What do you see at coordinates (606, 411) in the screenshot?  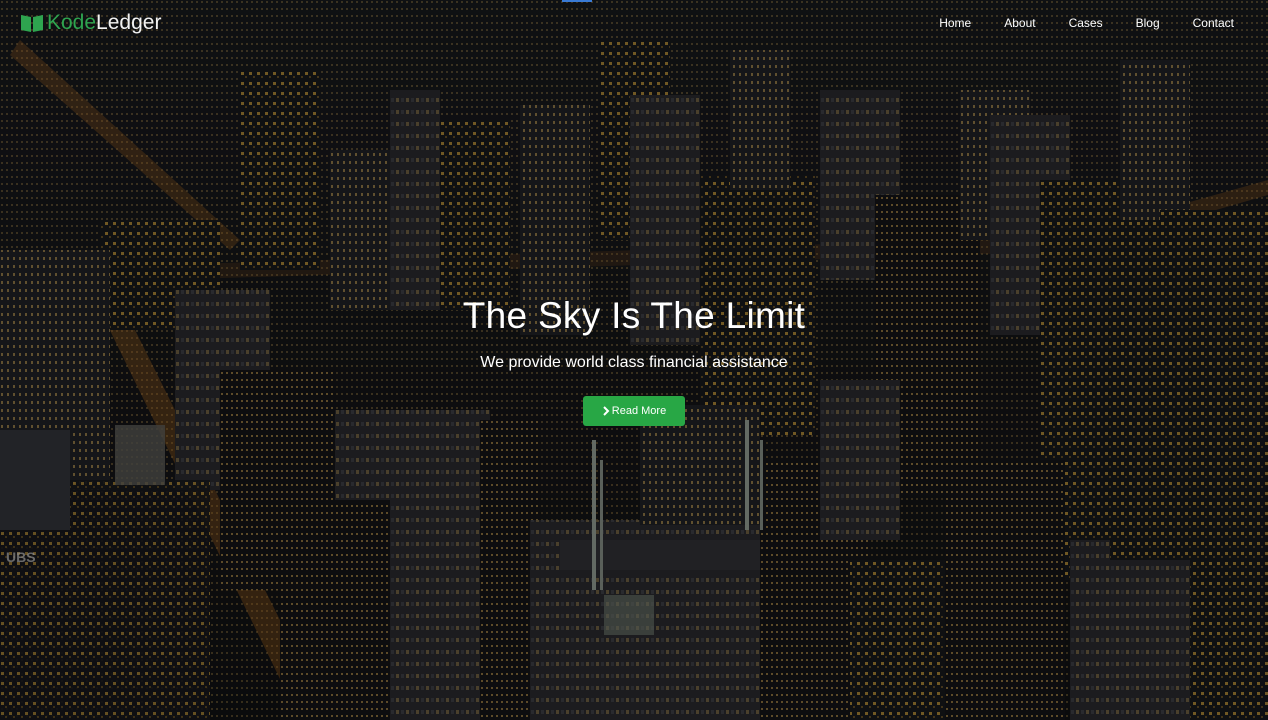 I see `chevron-right-icon` at bounding box center [606, 411].